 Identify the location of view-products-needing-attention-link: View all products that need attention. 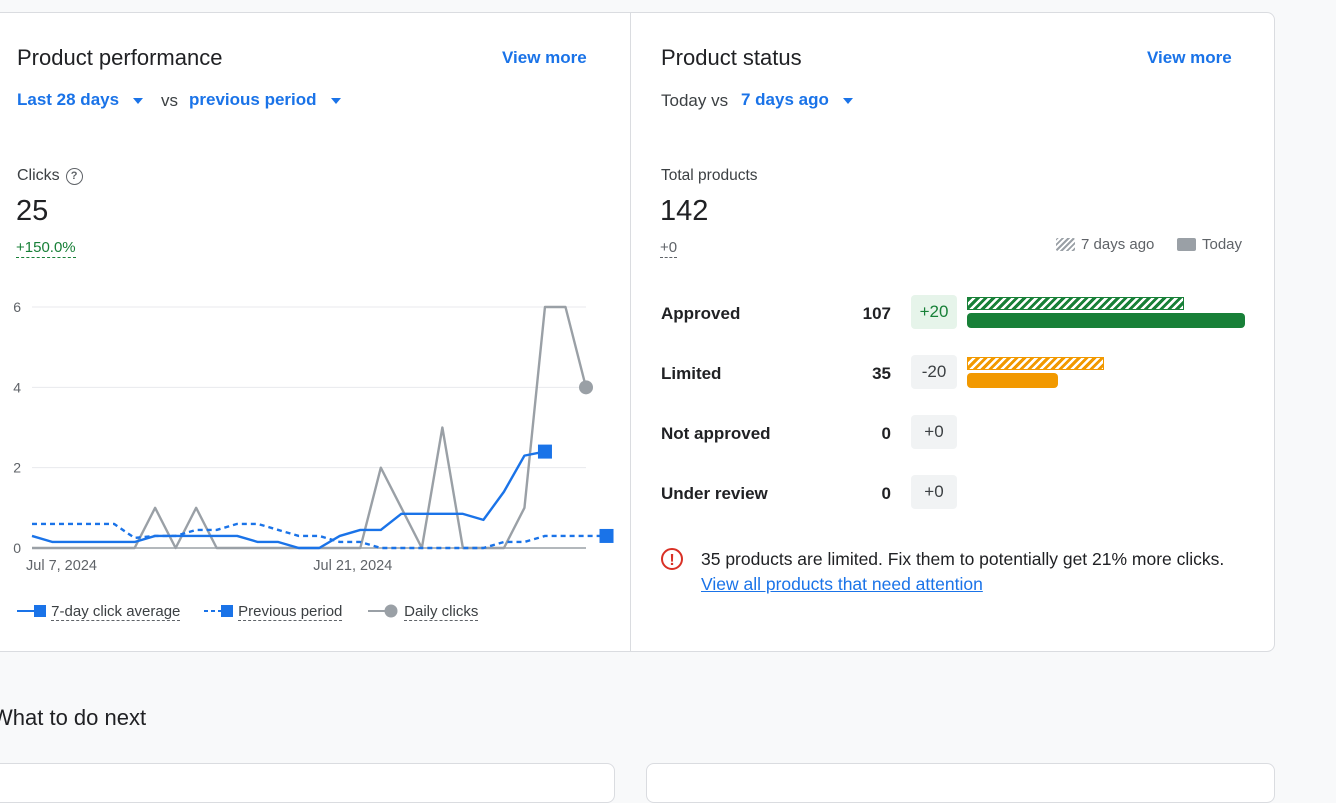
(842, 584).